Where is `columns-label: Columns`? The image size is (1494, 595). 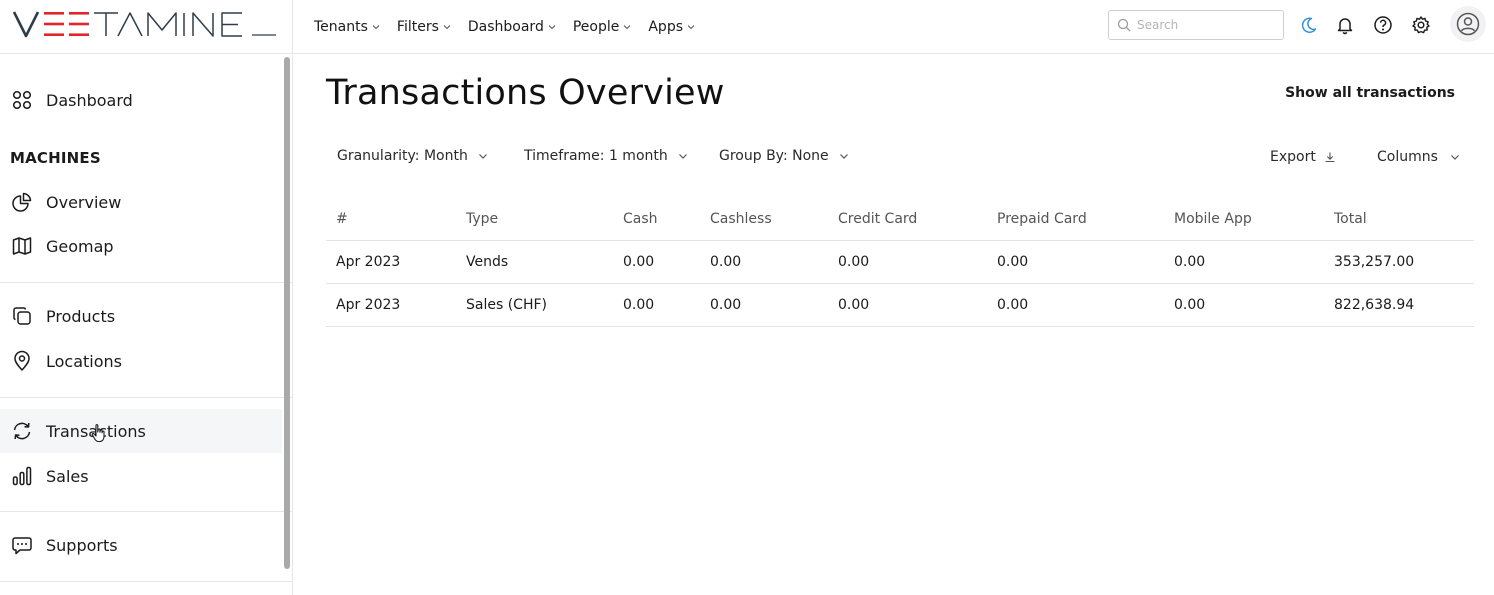
columns-label: Columns is located at coordinates (1407, 157).